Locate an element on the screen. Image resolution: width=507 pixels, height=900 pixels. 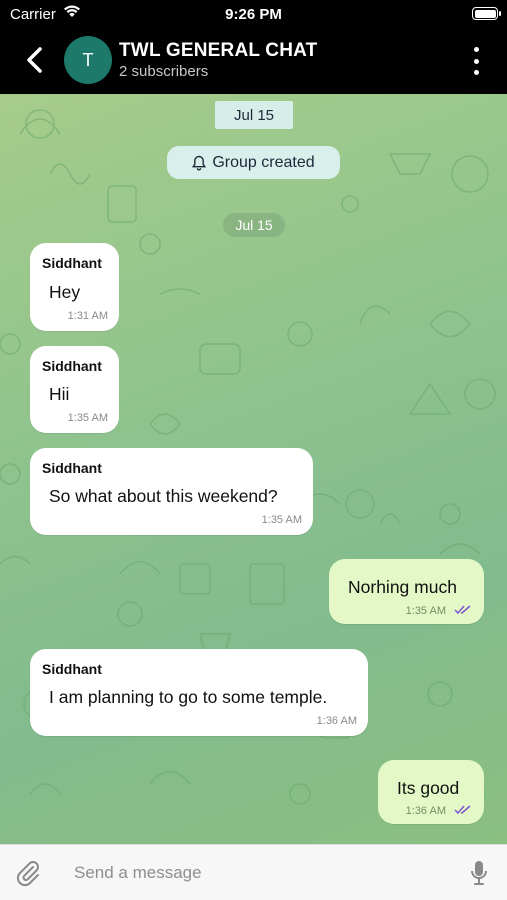
avatar-letter: T is located at coordinates (88, 59).